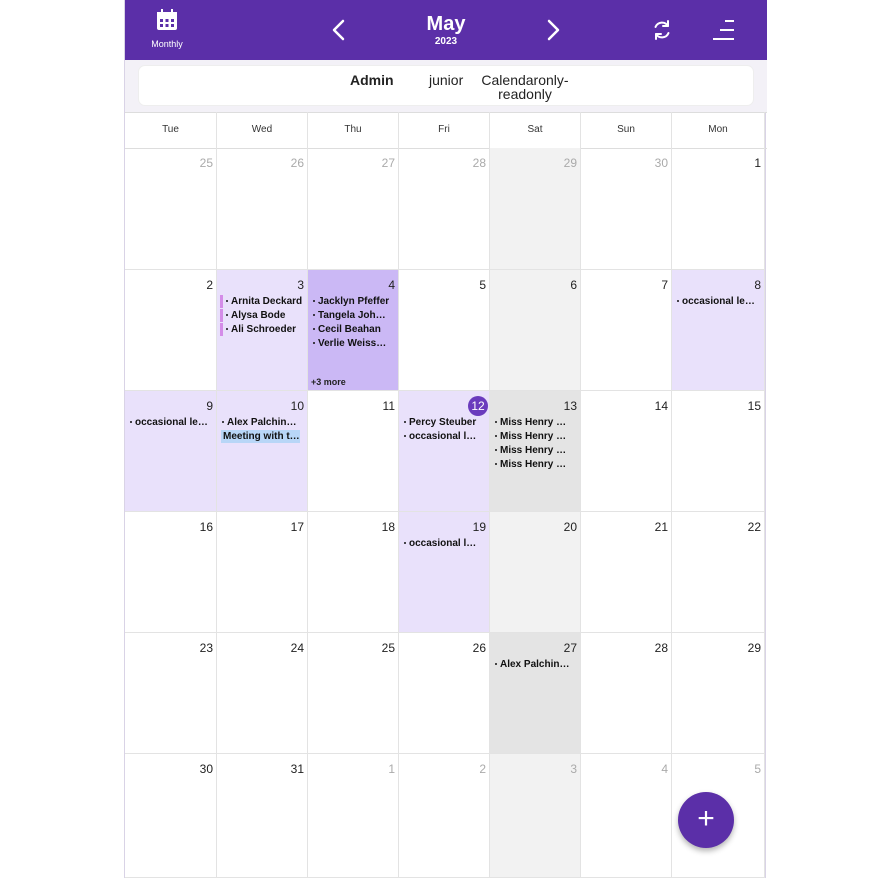 This screenshot has height=878, width=890. I want to click on date-number: 31, so click(297, 769).